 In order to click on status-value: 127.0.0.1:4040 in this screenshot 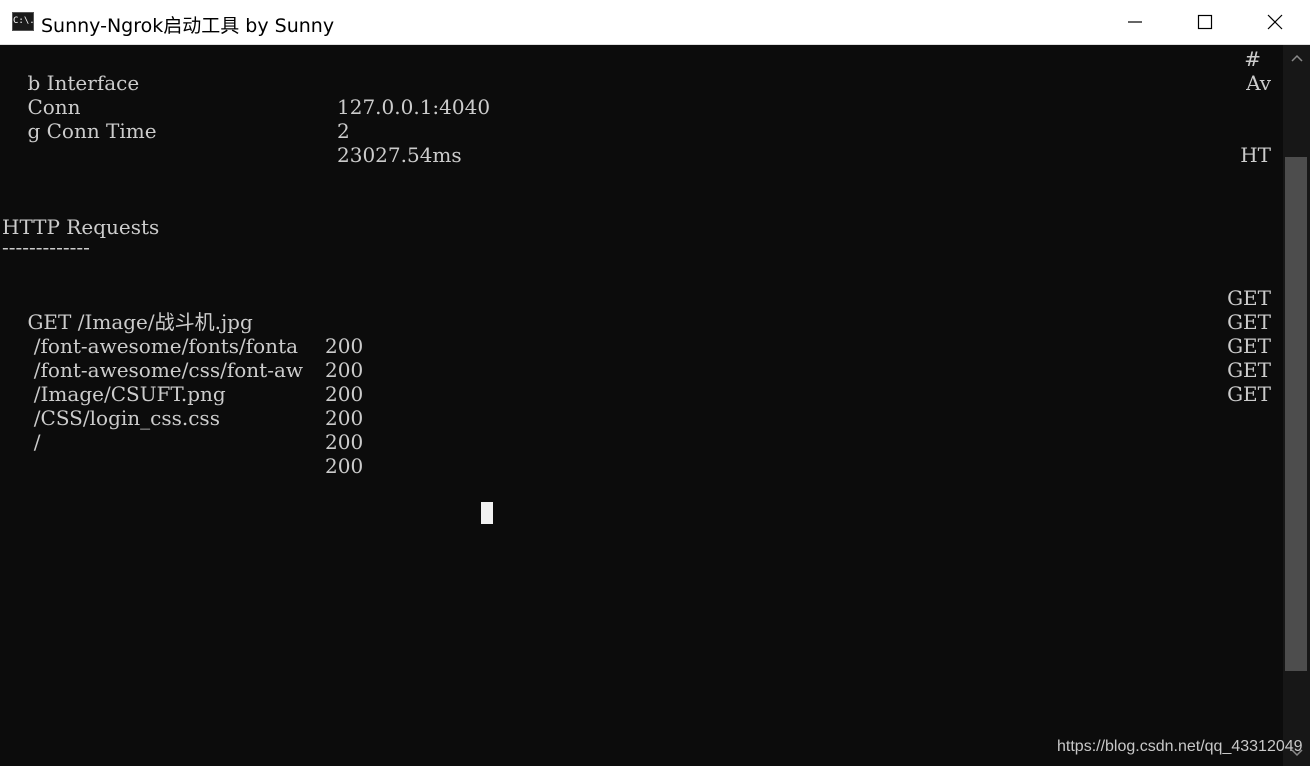, I will do `click(414, 107)`.